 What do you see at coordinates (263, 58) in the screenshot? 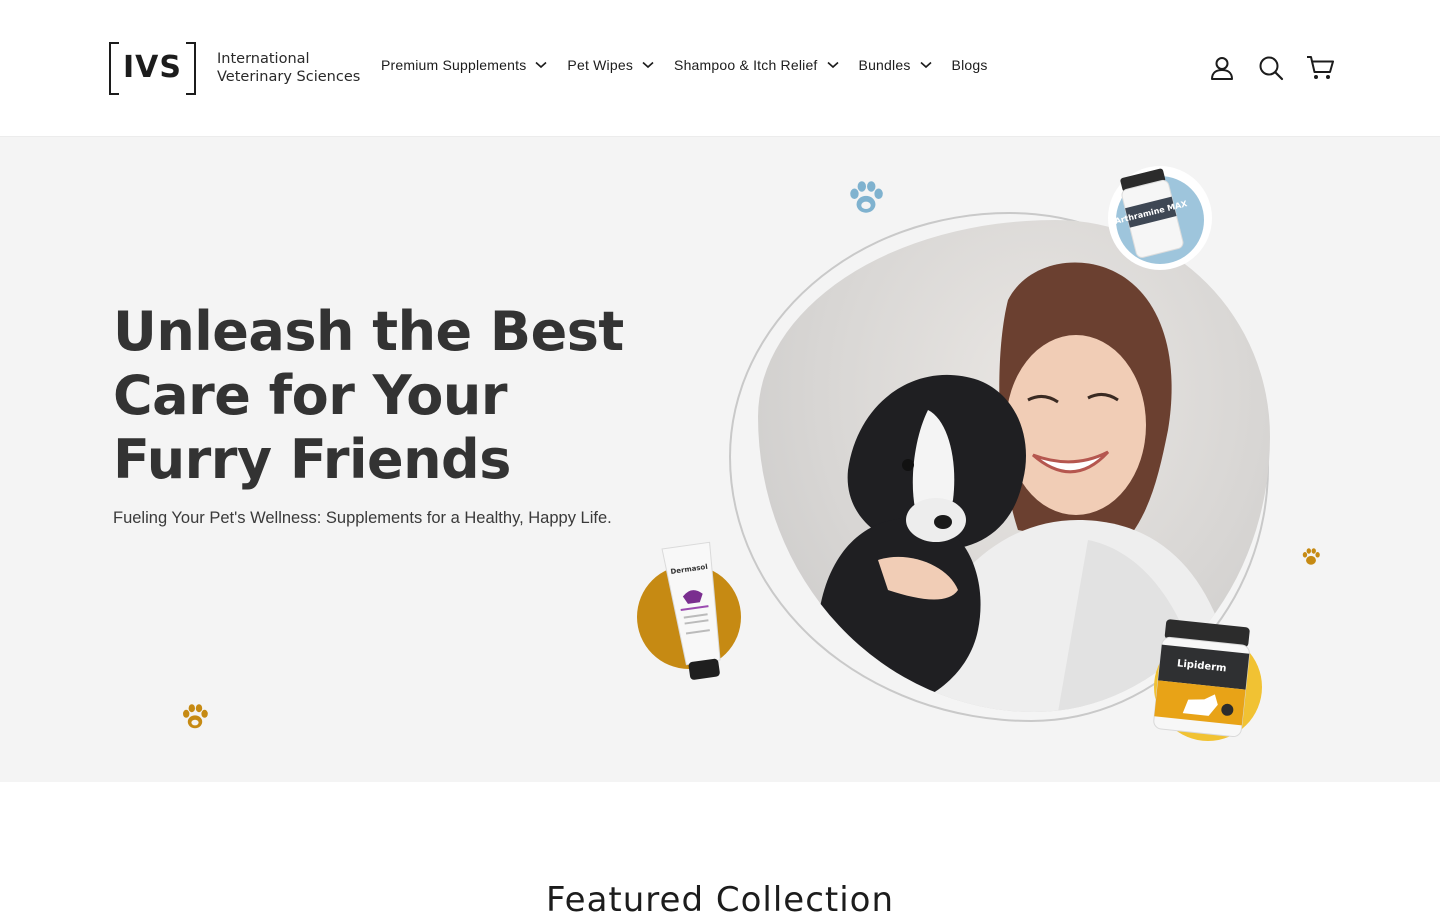
I see `logo-line-1: International` at bounding box center [263, 58].